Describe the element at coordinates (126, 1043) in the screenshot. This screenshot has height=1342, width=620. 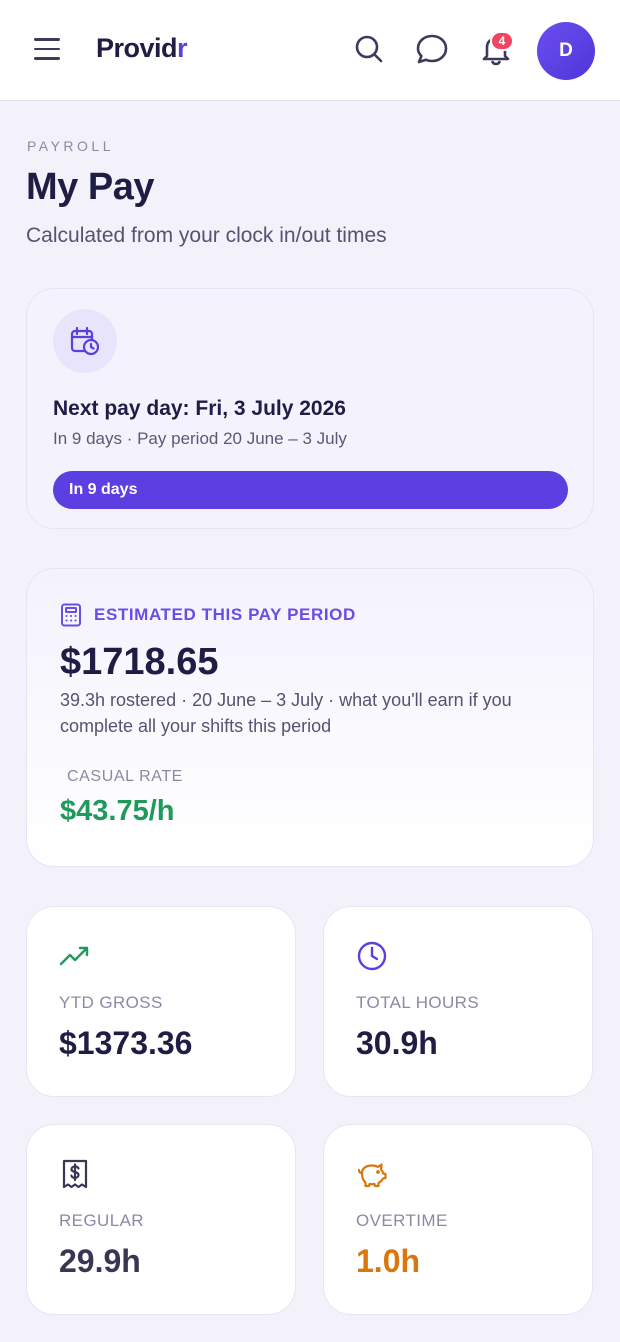
I see `stat-value: $1373.36` at that location.